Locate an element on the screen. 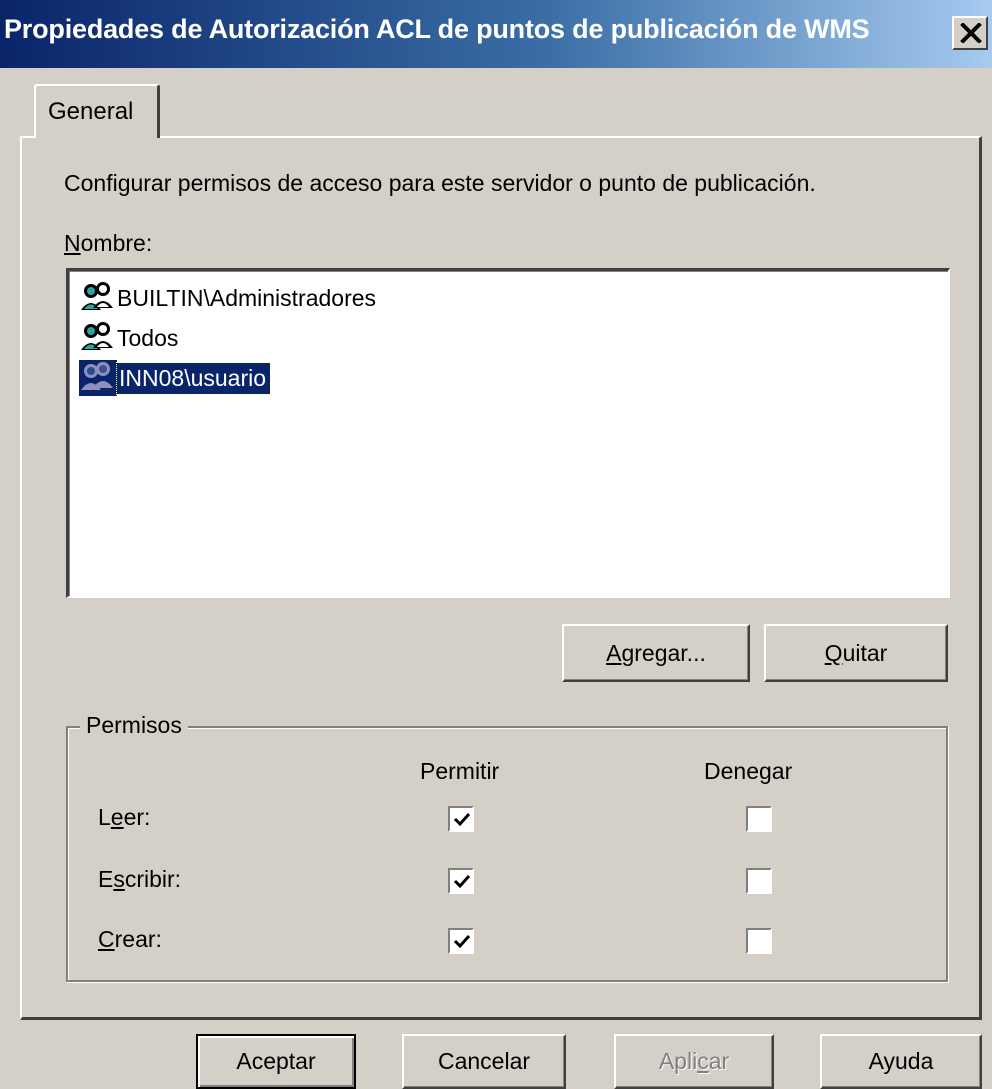 The image size is (992, 1089). cancelar-button-label: Cancelar is located at coordinates (484, 1061).